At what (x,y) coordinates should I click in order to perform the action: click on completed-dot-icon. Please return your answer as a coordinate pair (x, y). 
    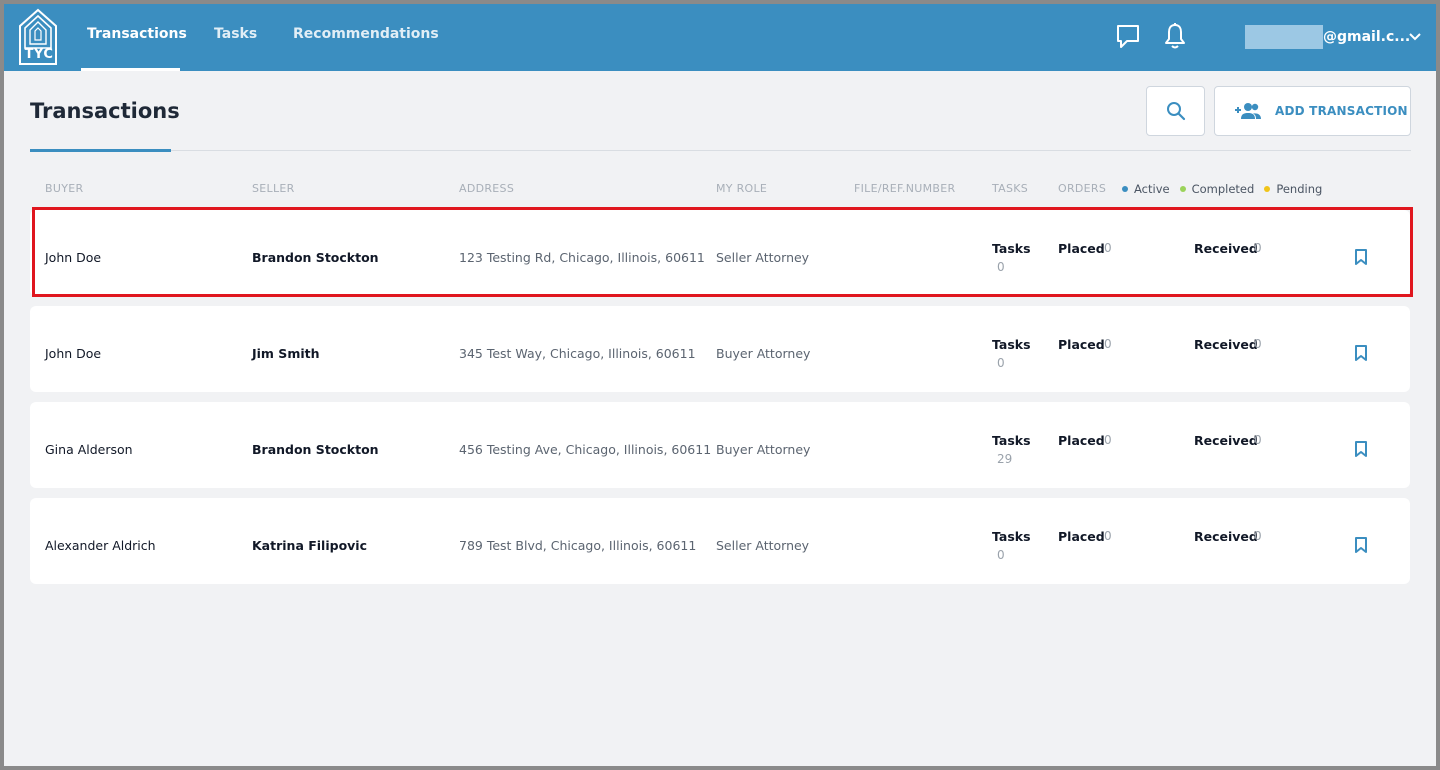
    Looking at the image, I should click on (1182, 189).